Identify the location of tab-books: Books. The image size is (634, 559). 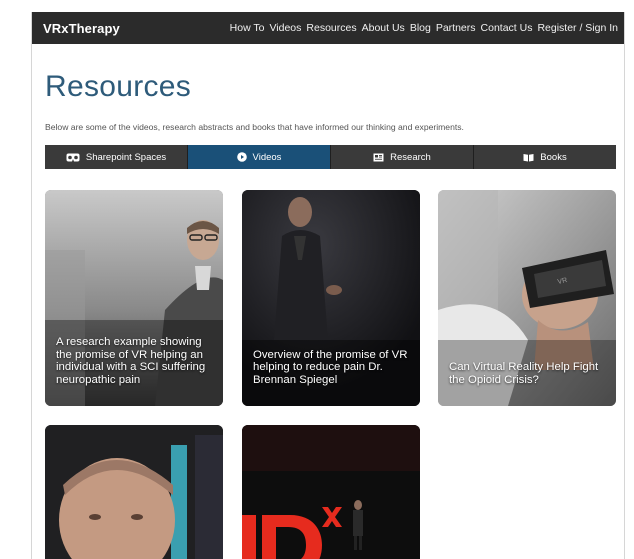
(545, 157).